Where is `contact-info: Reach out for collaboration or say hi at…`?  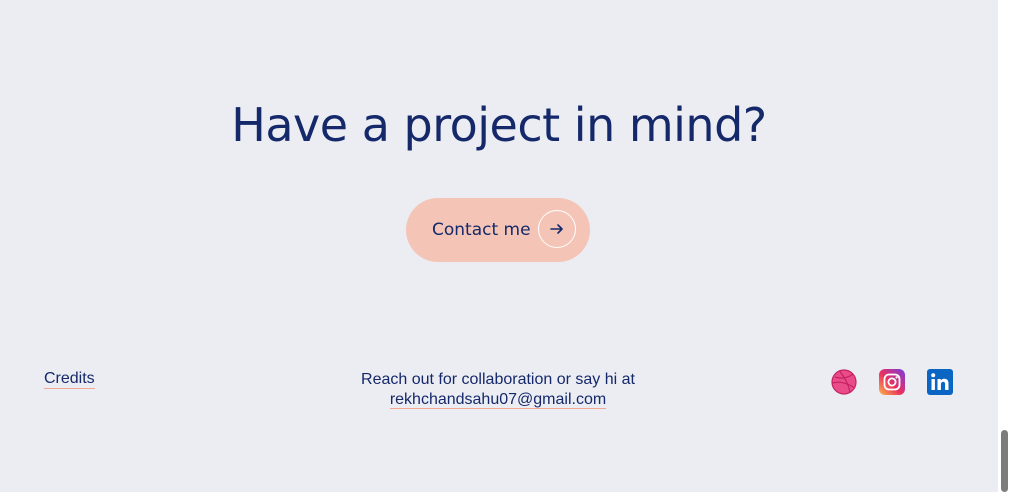 contact-info: Reach out for collaboration or say hi at… is located at coordinates (498, 390).